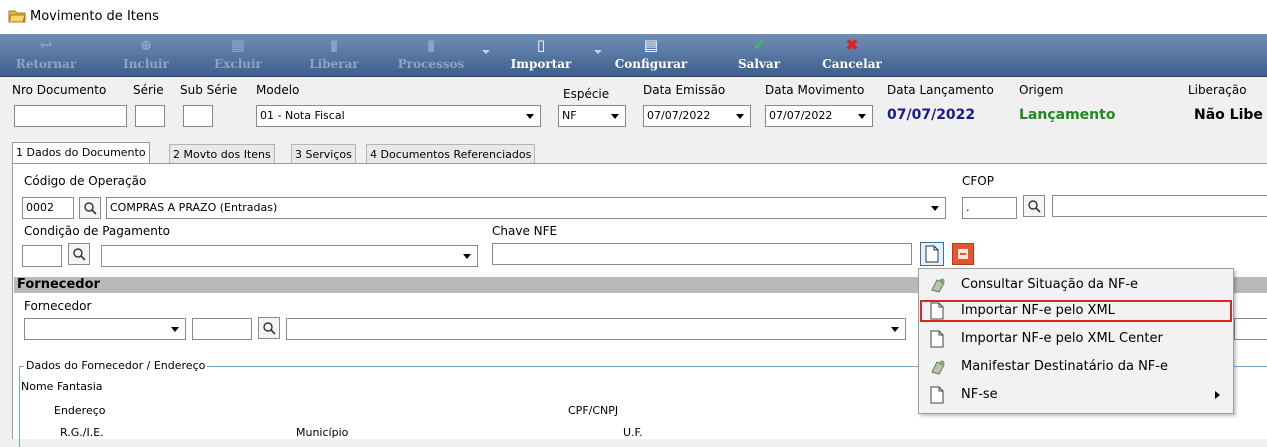 The width and height of the screenshot is (1267, 447). I want to click on importar-dropdown-icon, so click(598, 52).